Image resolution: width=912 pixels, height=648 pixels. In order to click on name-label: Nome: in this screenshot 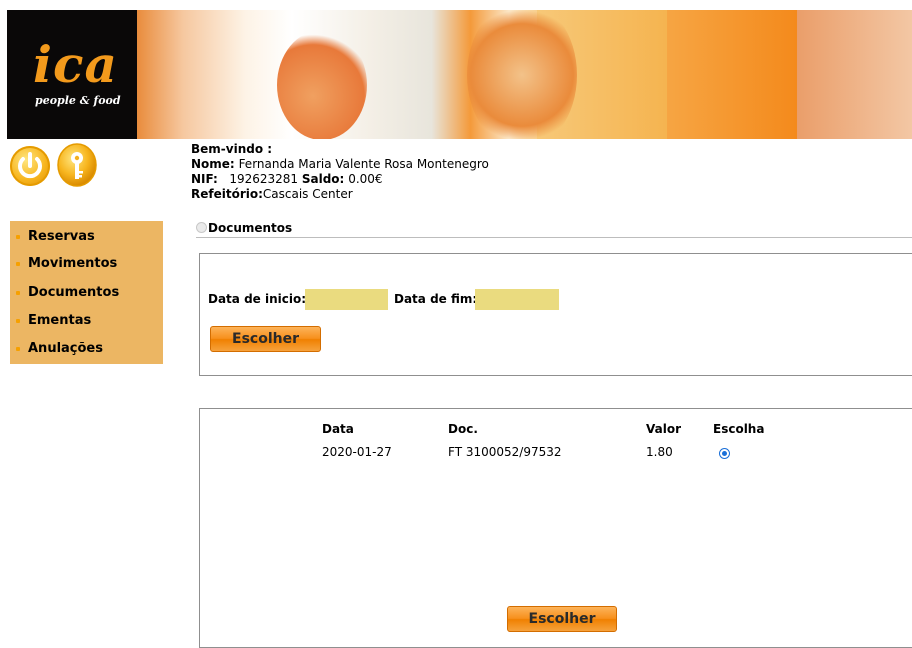, I will do `click(213, 164)`.